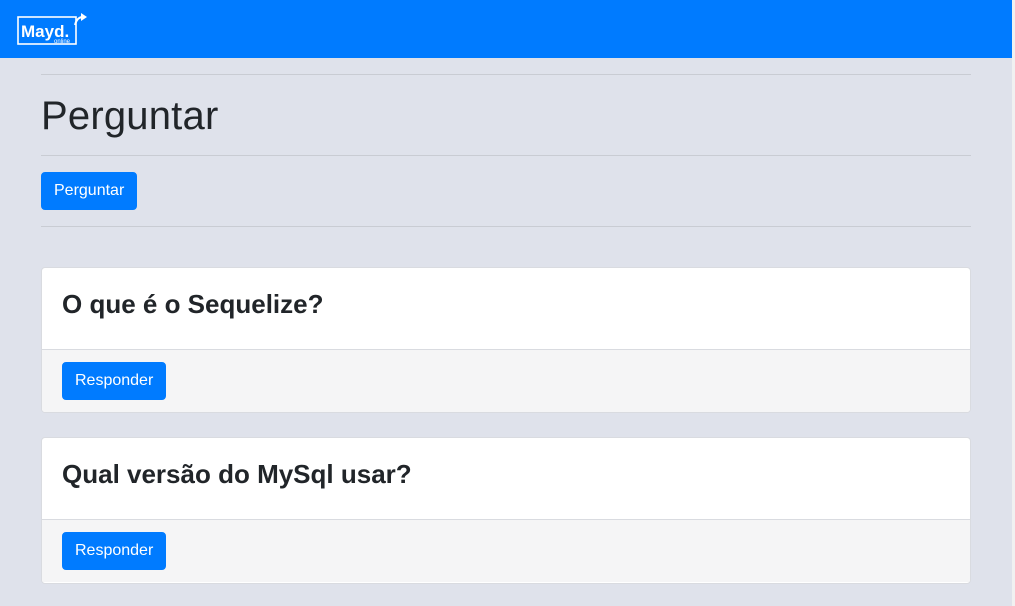 This screenshot has width=1015, height=606. What do you see at coordinates (193, 304) in the screenshot?
I see `question-title: O que é o Sequelize?` at bounding box center [193, 304].